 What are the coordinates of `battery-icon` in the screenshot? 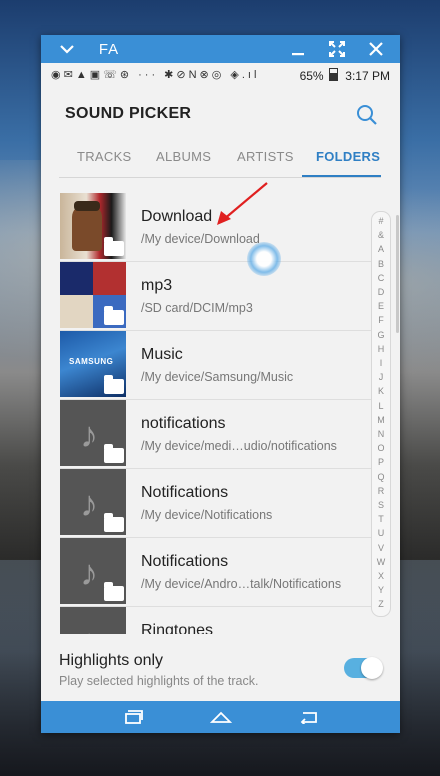 It's located at (333, 74).